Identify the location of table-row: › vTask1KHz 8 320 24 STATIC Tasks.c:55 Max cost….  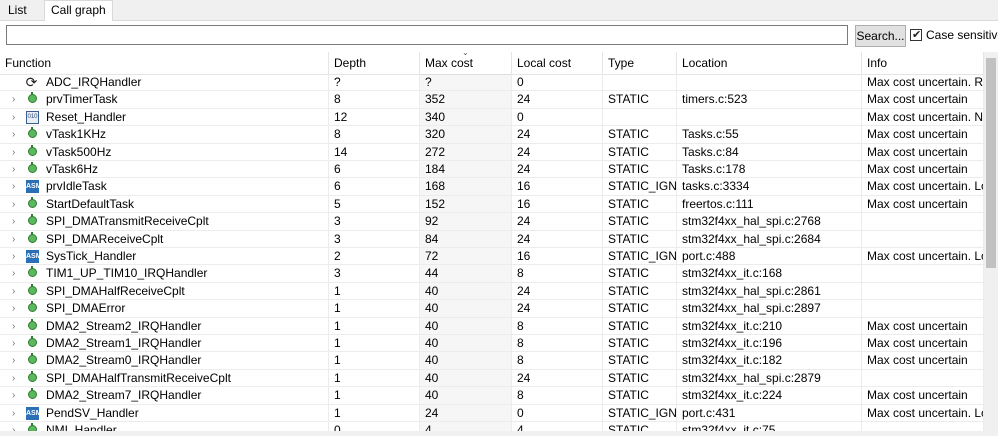
(492, 135).